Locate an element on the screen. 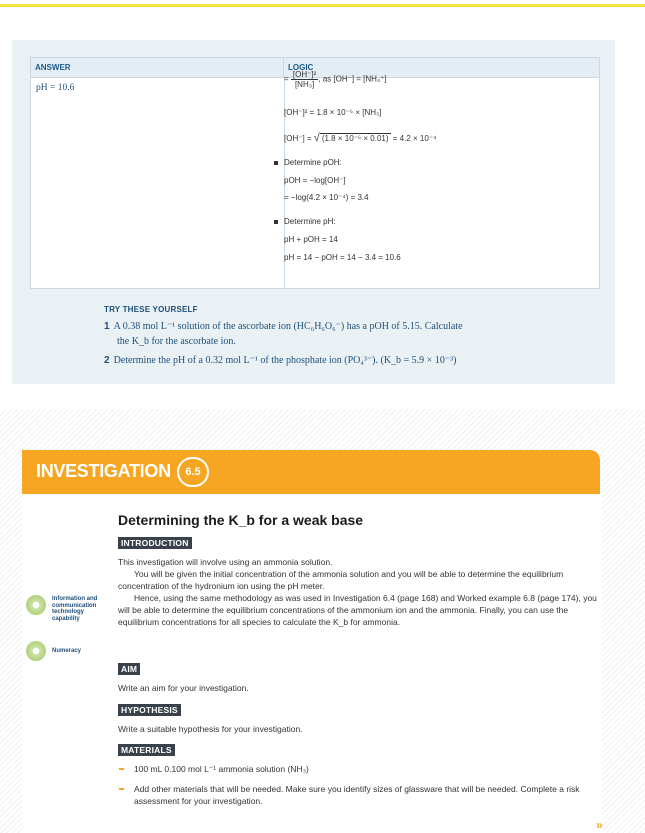 This screenshot has width=645, height=833. logic-line-5: = −log(4.2 × 10⁻⁴) = 3.4 is located at coordinates (326, 197).